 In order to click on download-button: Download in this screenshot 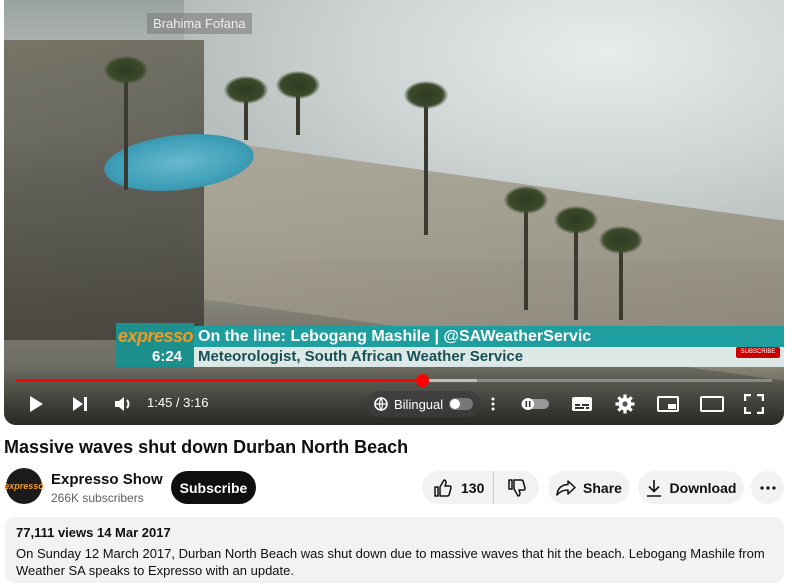, I will do `click(691, 487)`.